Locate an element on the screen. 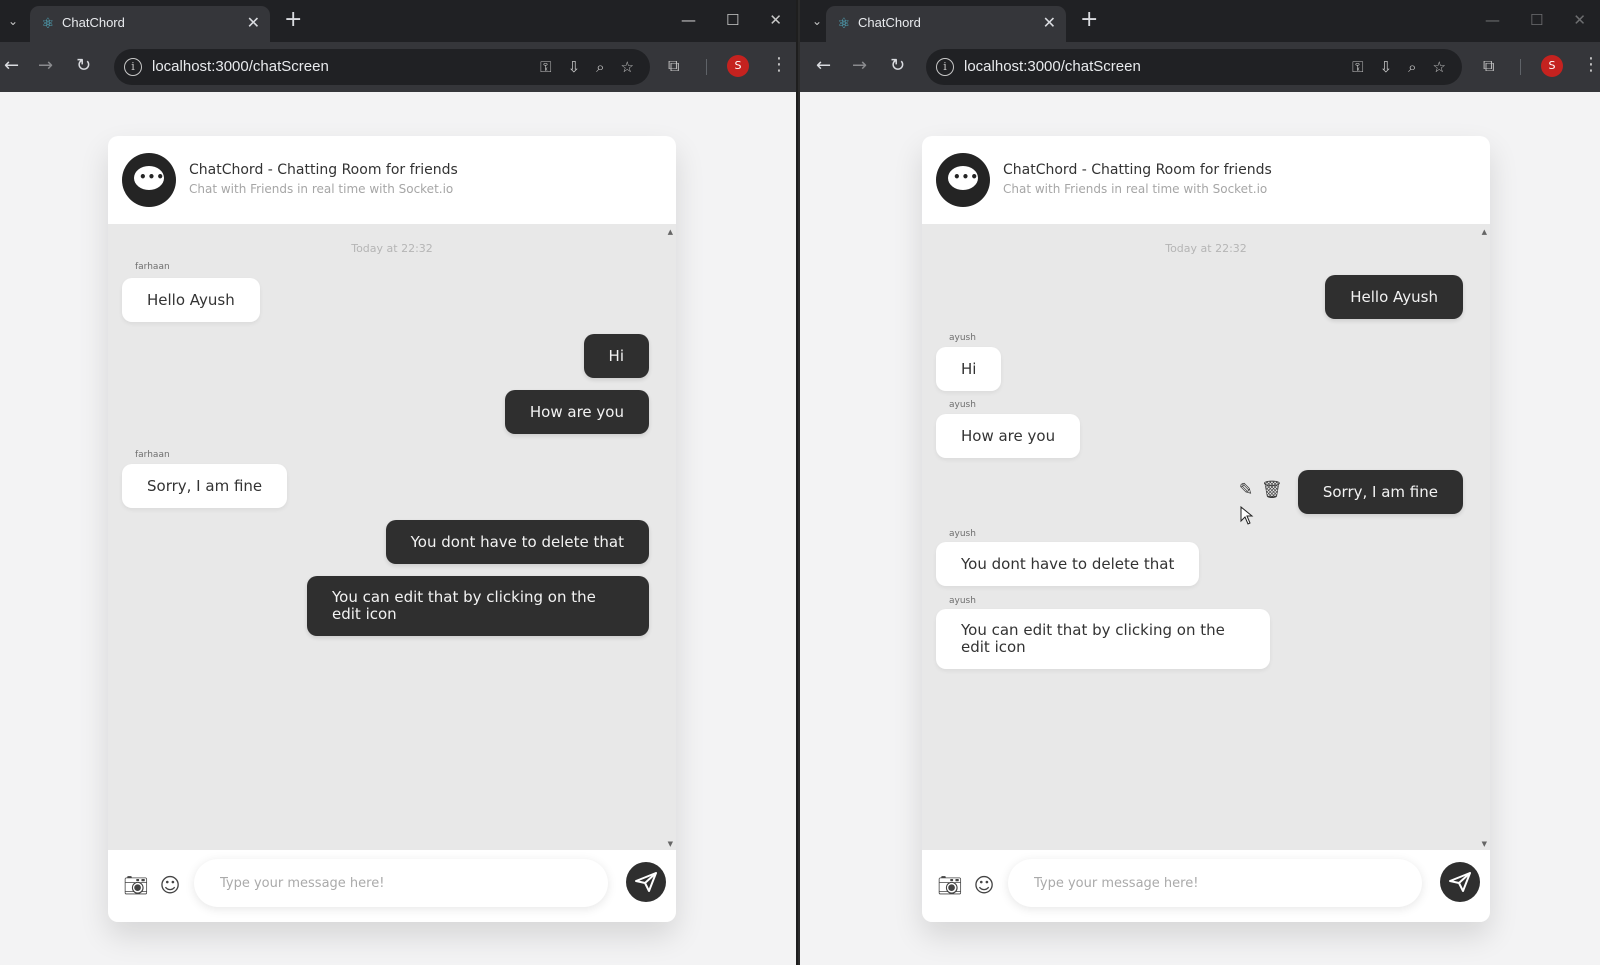 This screenshot has width=1600, height=965. date-separator: Today at 22:32 is located at coordinates (1206, 248).